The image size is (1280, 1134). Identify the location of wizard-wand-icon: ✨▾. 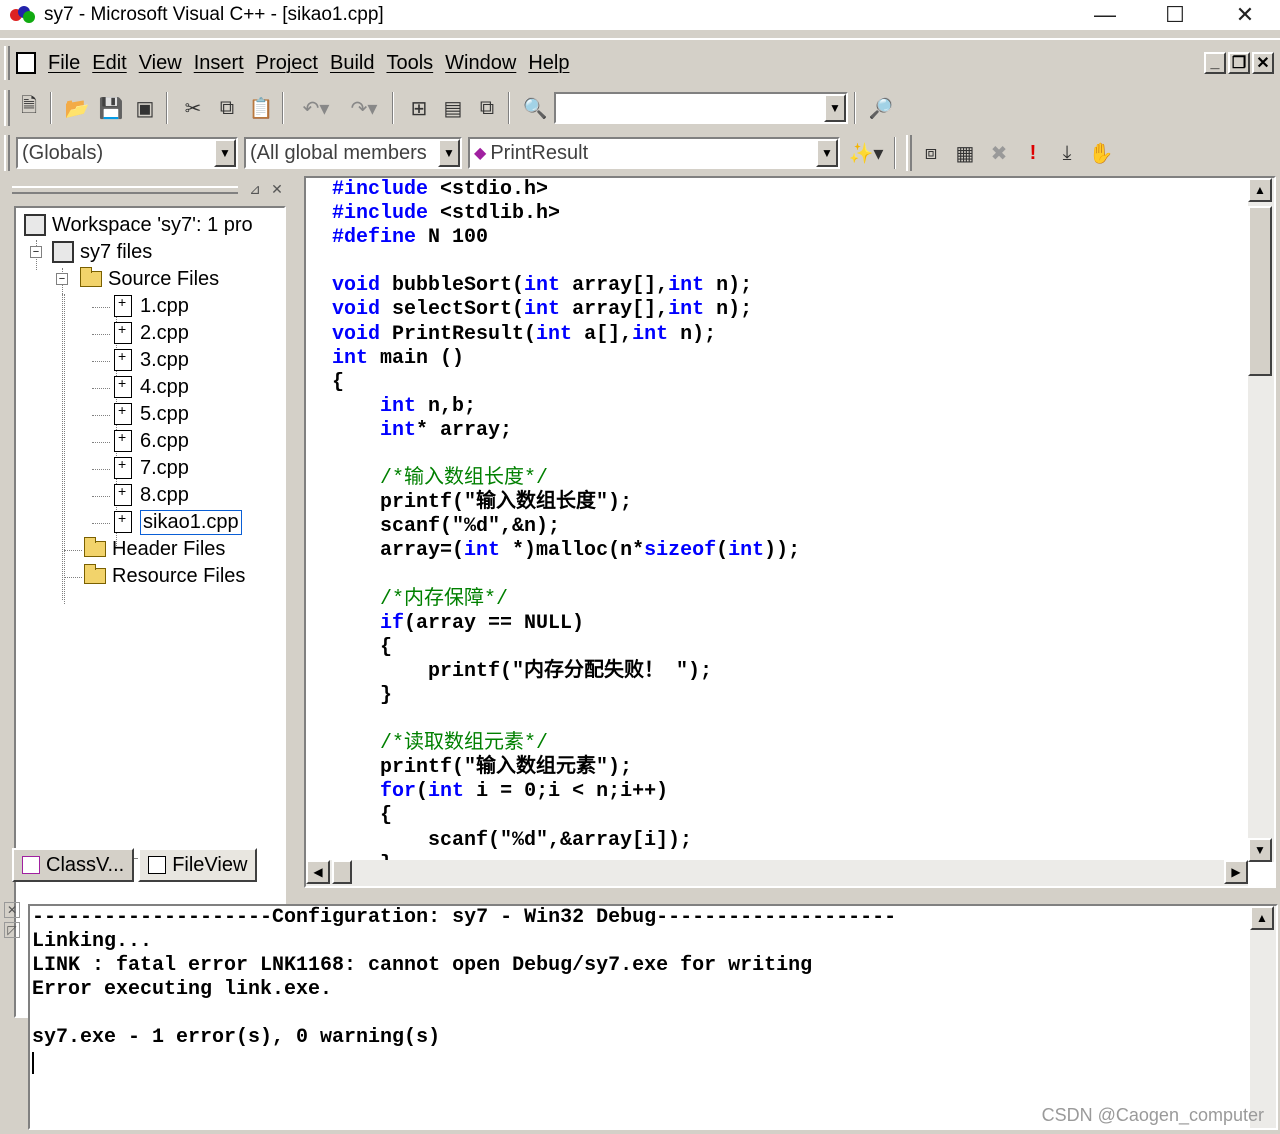
(866, 153).